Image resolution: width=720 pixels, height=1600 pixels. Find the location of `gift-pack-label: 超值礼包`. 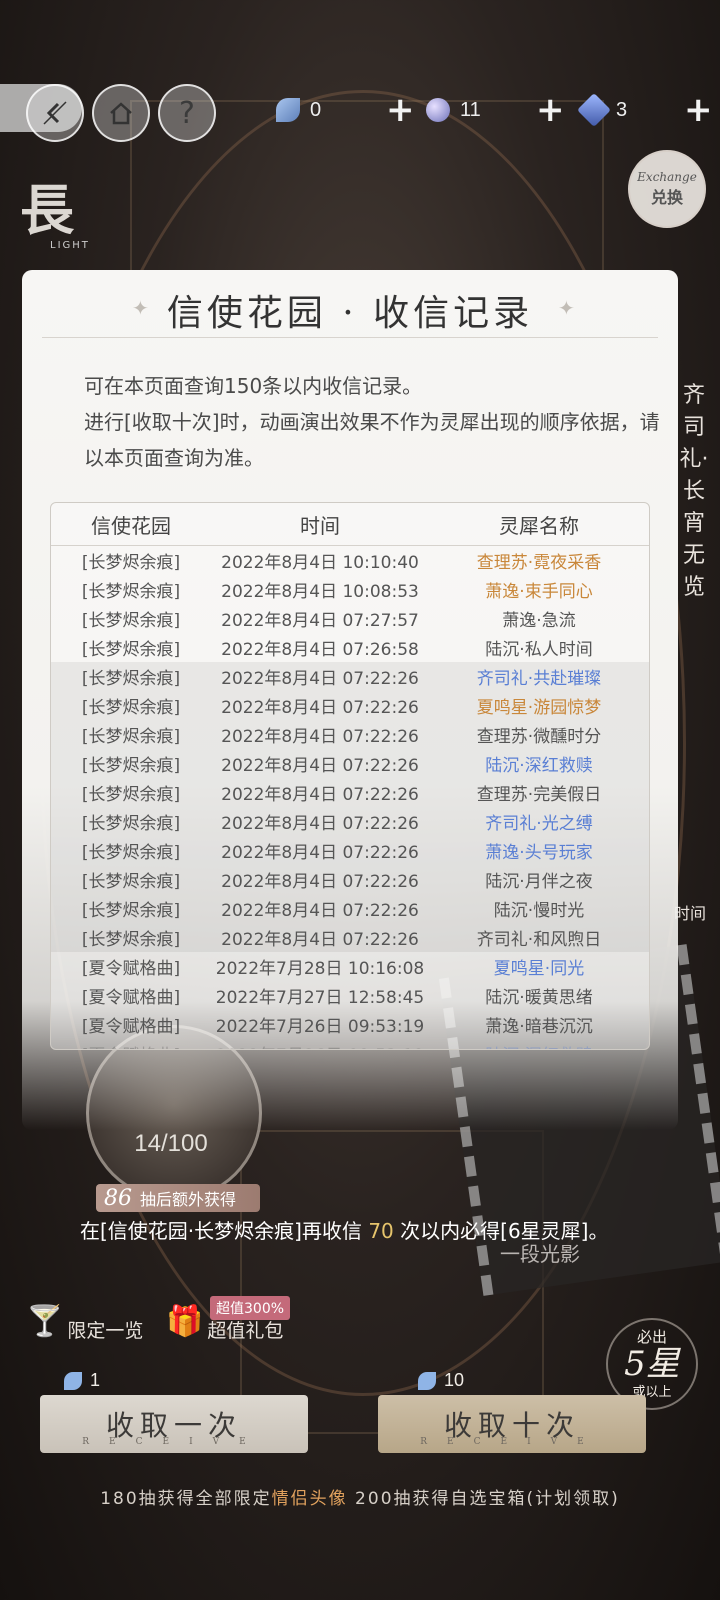

gift-pack-label: 超值礼包 is located at coordinates (245, 1331).